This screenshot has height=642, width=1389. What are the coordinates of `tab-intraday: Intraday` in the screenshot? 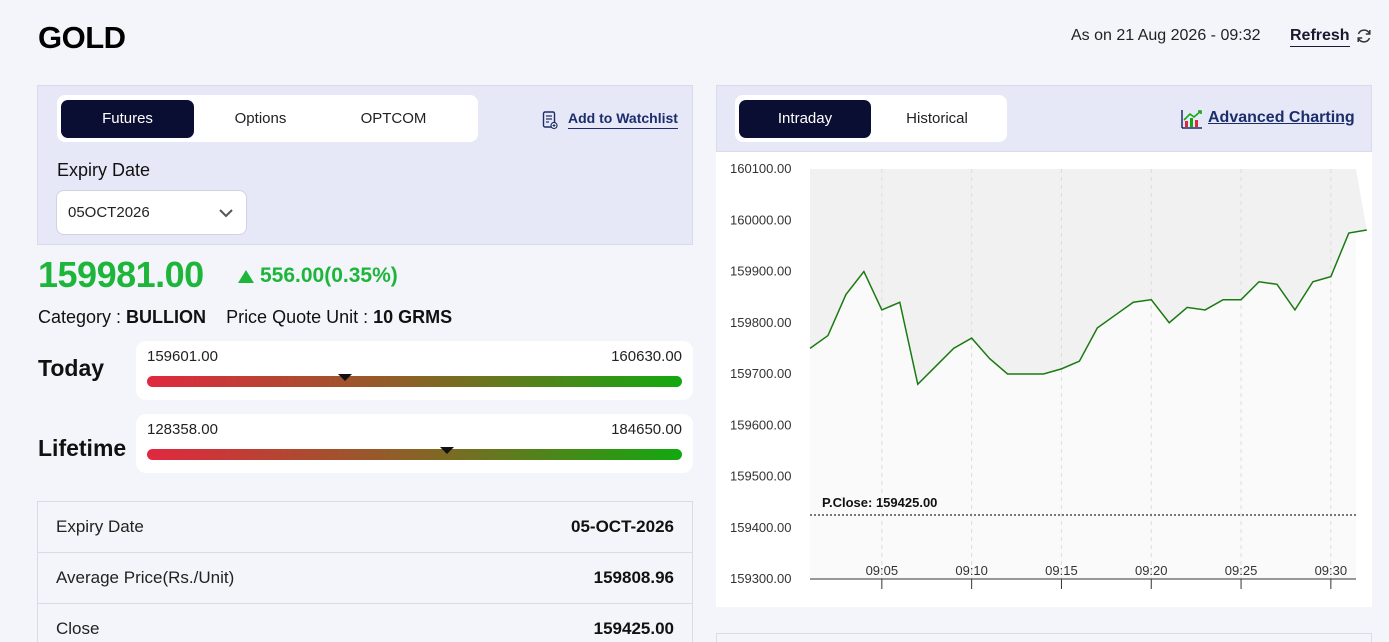 It's located at (805, 118).